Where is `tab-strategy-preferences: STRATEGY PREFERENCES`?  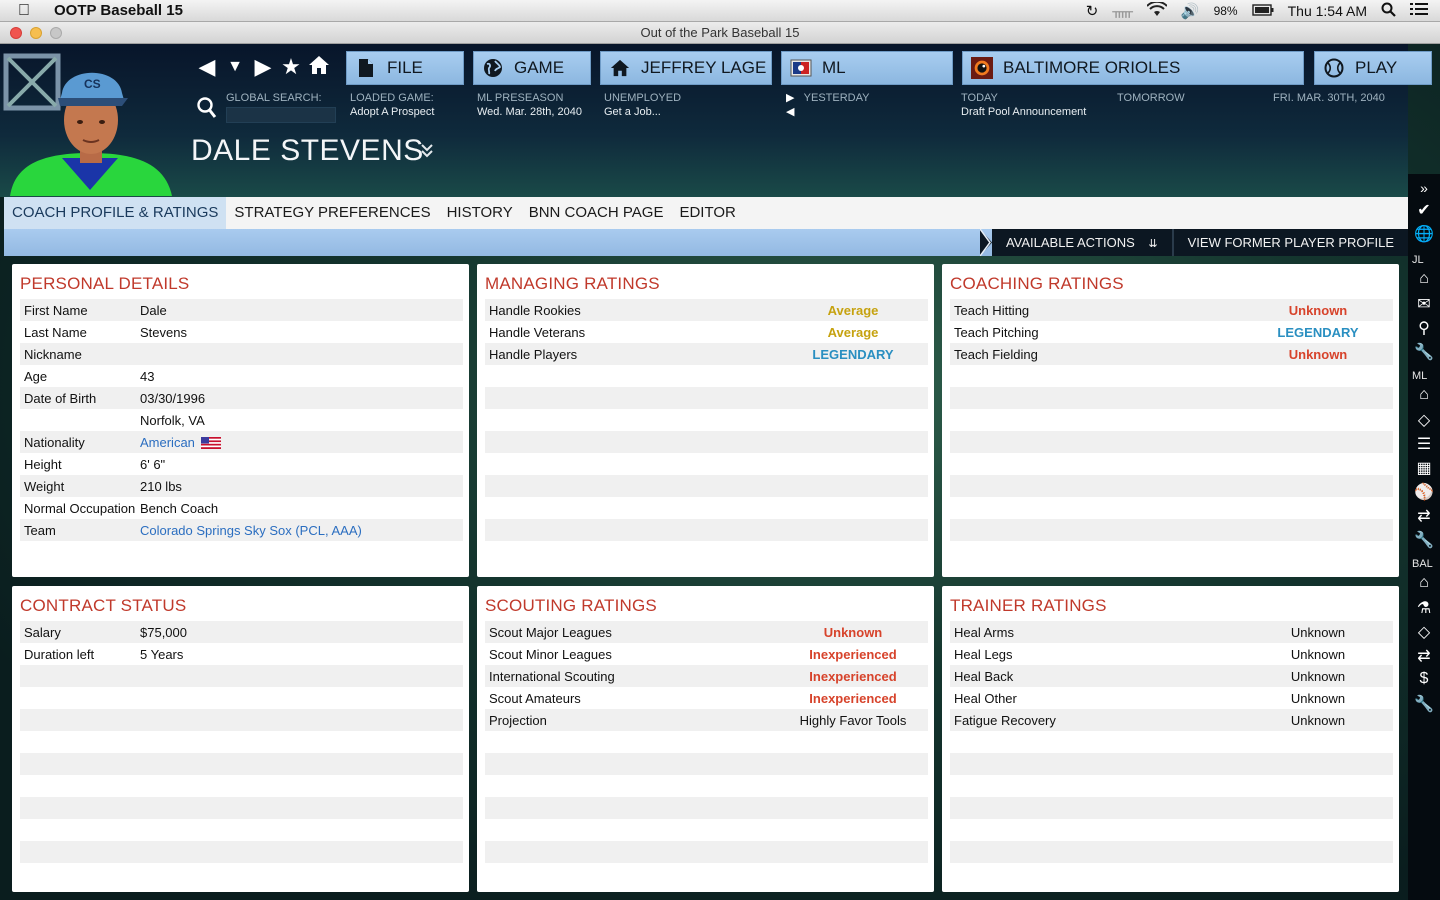 tab-strategy-preferences: STRATEGY PREFERENCES is located at coordinates (332, 213).